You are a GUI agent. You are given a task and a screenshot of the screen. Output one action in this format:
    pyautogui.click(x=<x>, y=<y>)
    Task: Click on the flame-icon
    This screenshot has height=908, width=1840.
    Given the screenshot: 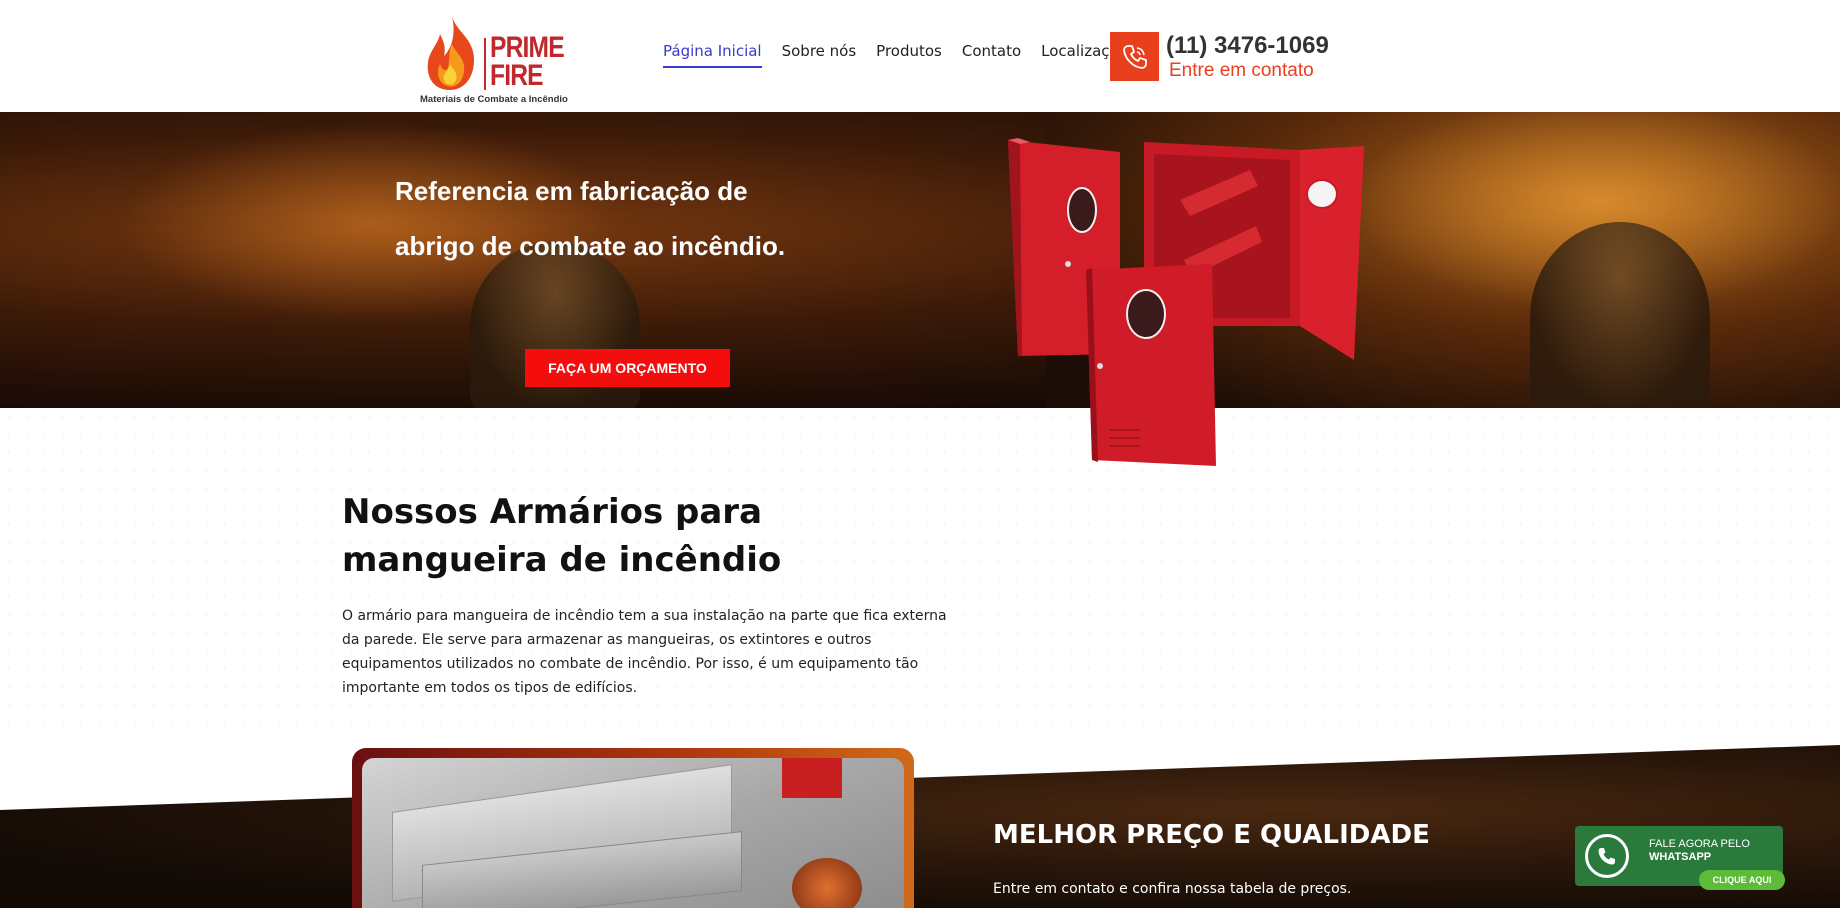 What is the action you would take?
    pyautogui.click(x=450, y=53)
    